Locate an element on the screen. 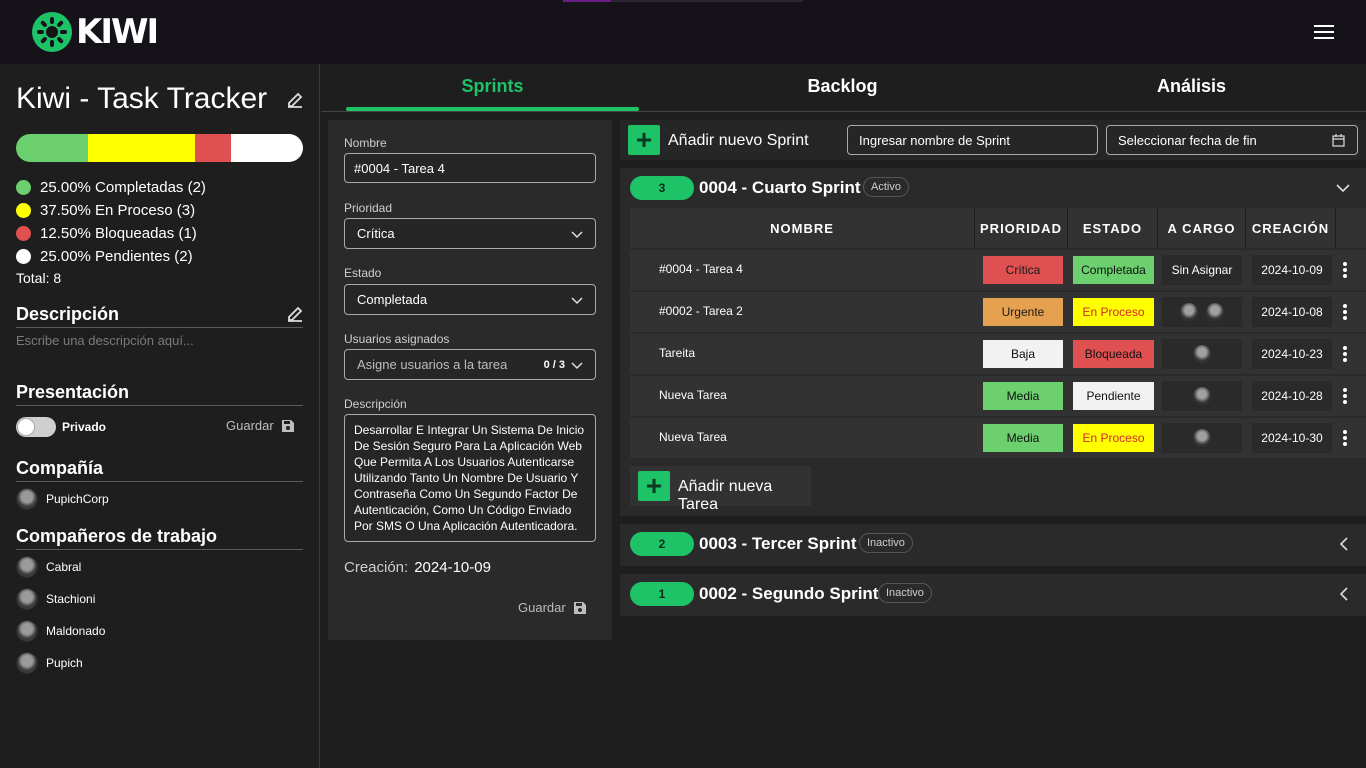 The width and height of the screenshot is (1366, 768). sprint-task-count: 1 is located at coordinates (662, 594).